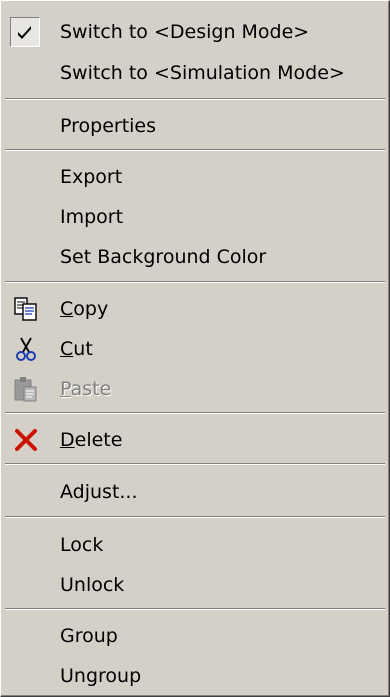  I want to click on menu-item-properties: Properties, so click(195, 126).